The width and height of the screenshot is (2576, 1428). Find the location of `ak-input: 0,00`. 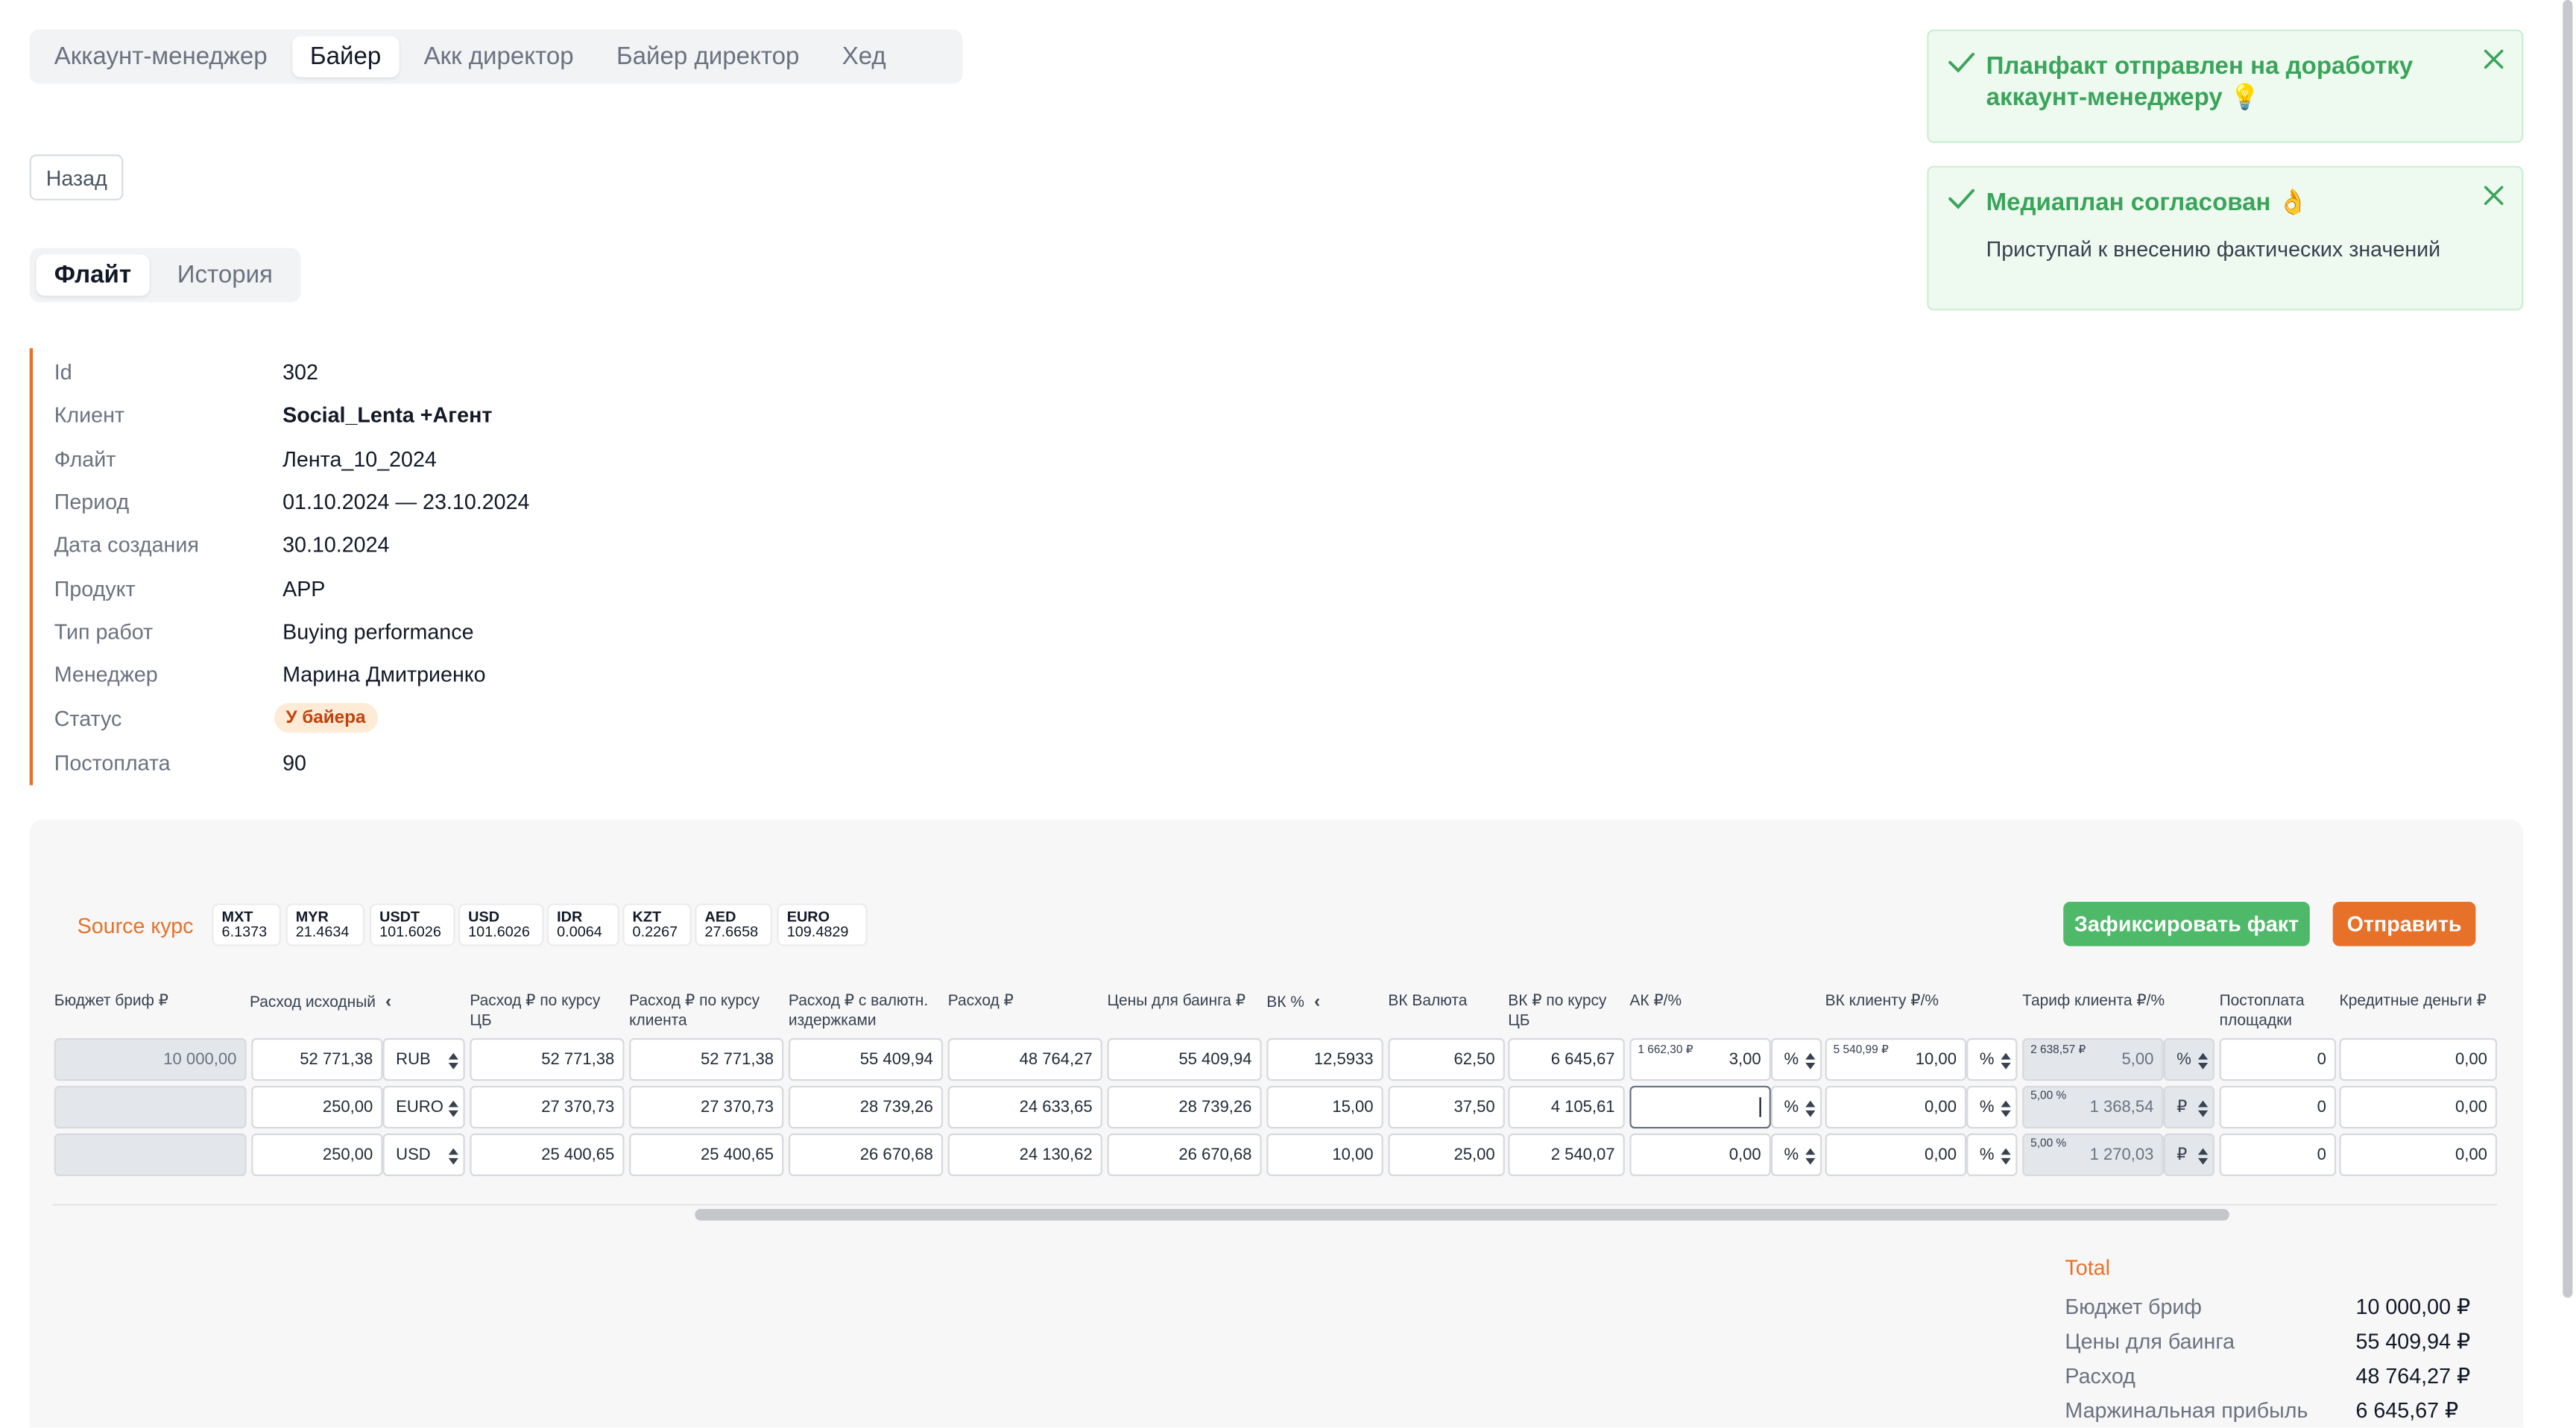

ak-input: 0,00 is located at coordinates (1700, 1155).